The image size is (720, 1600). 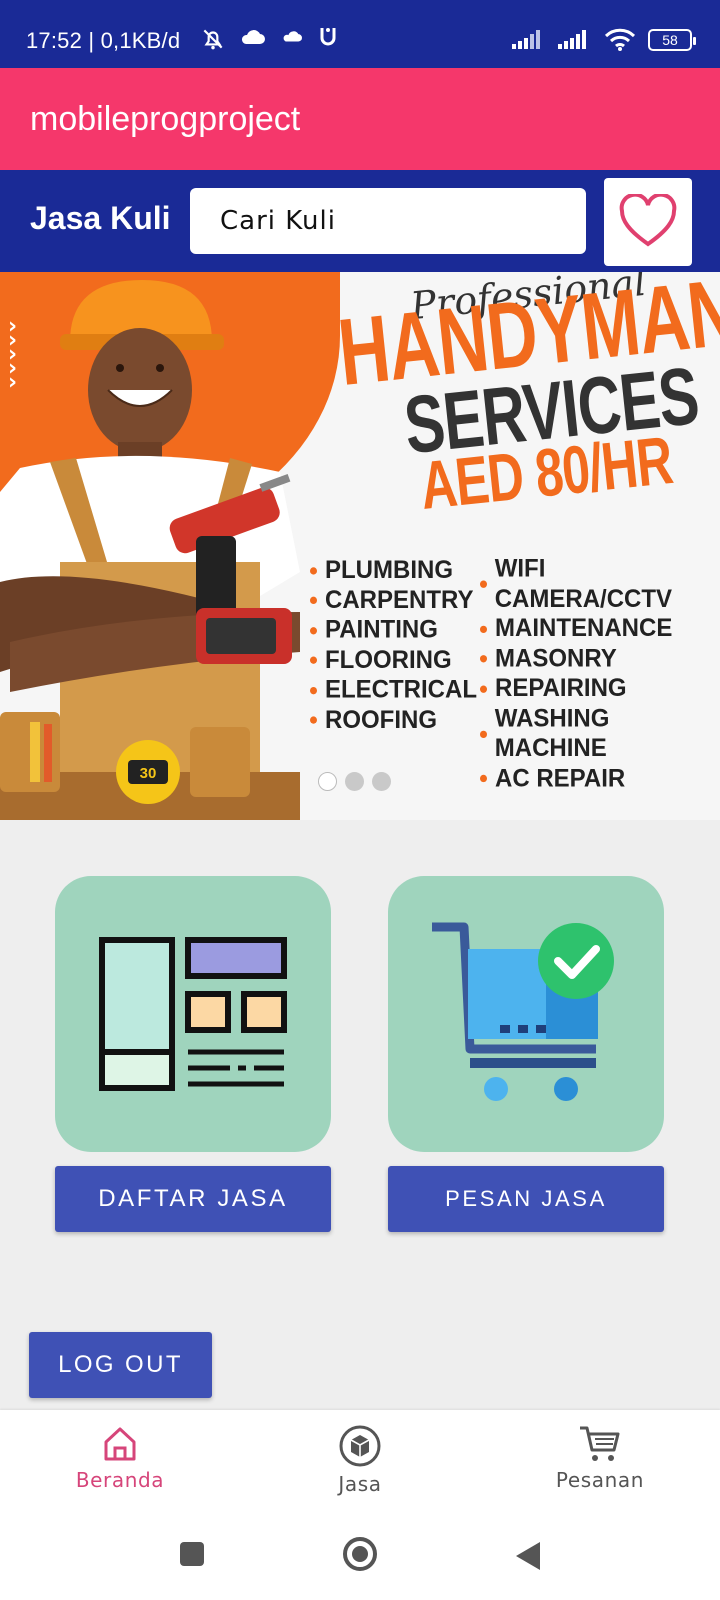 I want to click on bottom-navigation: Beranda Jasa Pesanan, so click(x=360, y=1464).